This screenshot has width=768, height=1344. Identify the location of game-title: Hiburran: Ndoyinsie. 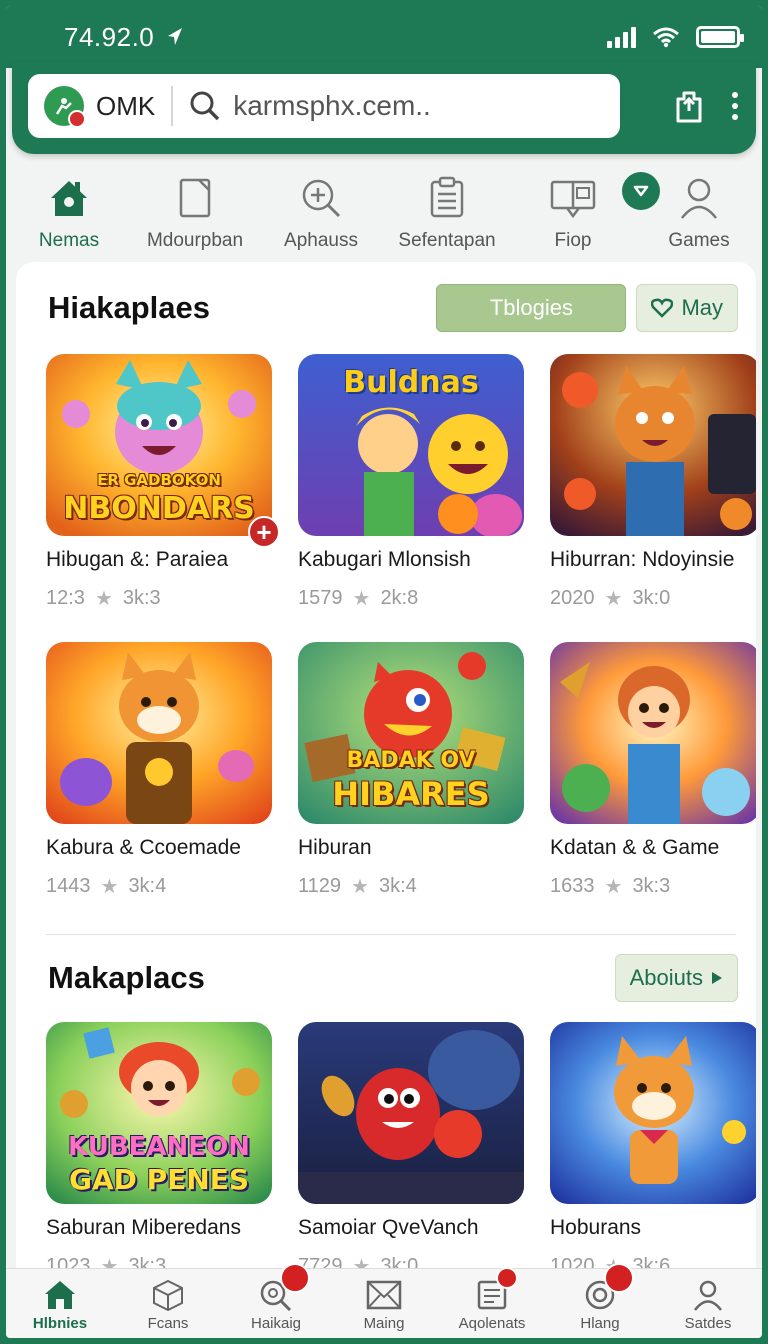
(642, 559).